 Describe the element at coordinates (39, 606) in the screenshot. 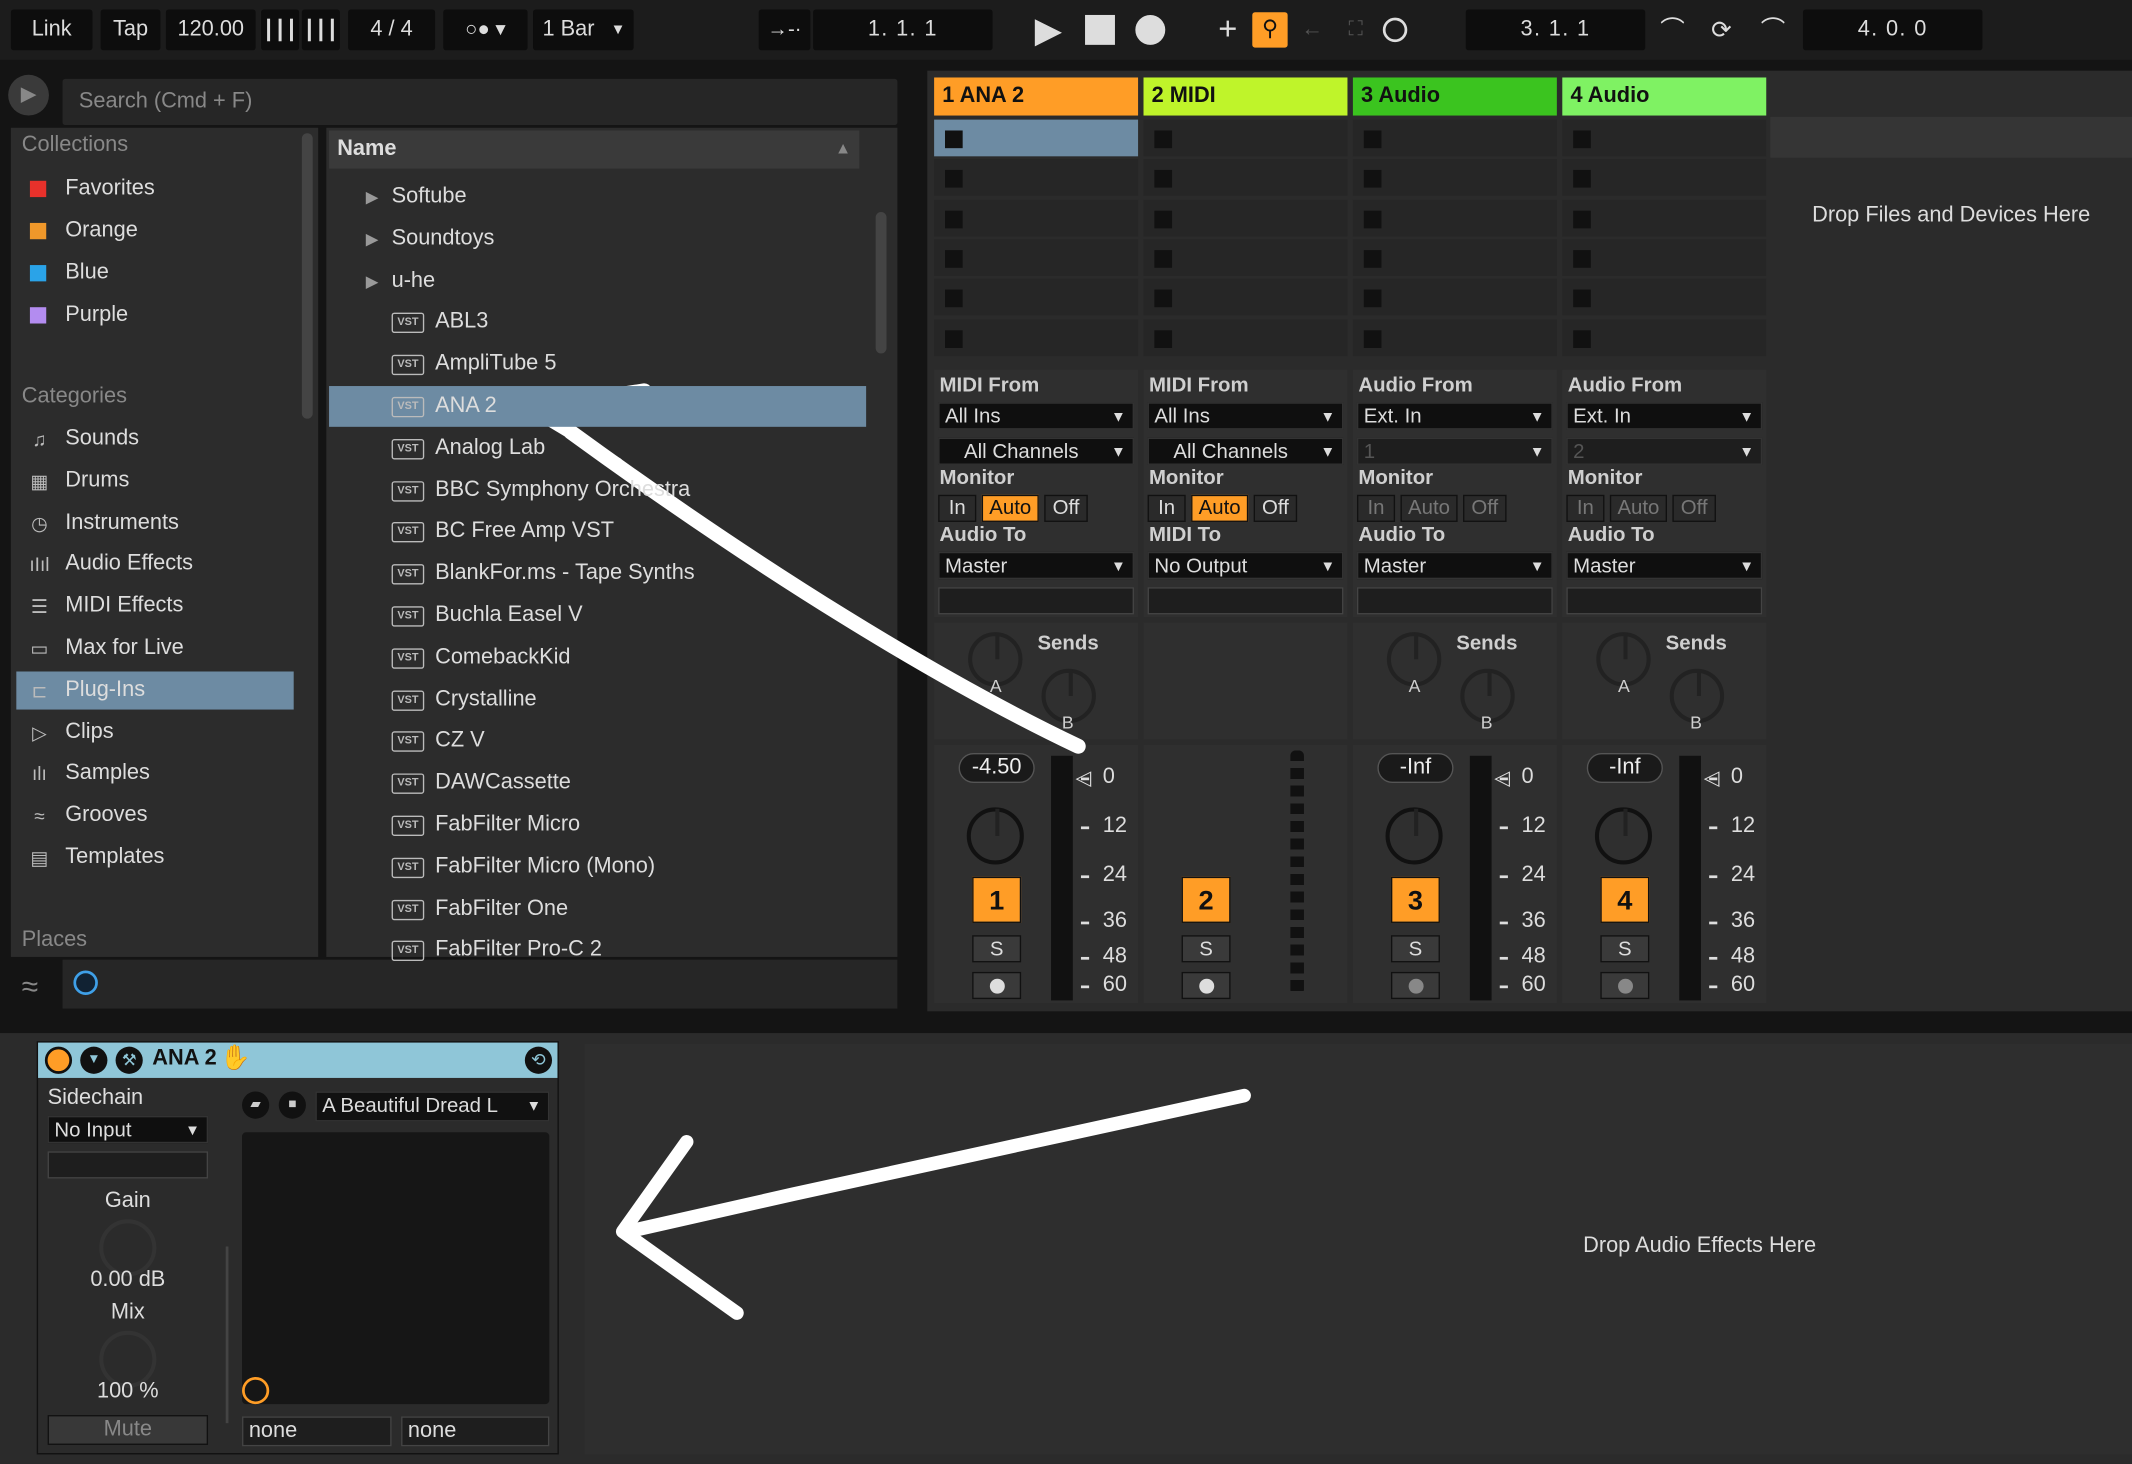

I see `lines-icon: ☰` at that location.